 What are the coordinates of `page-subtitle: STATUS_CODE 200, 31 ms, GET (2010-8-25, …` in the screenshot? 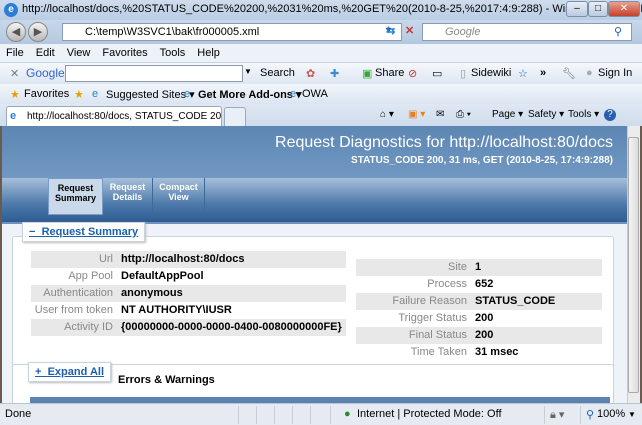 It's located at (482, 160).